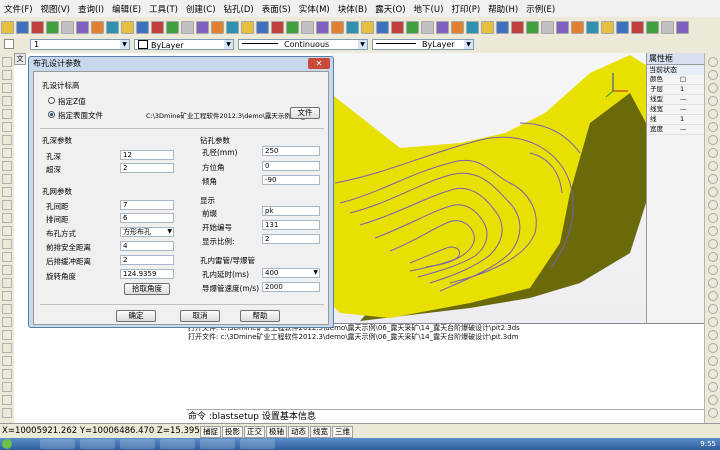 The height and width of the screenshot is (450, 720). What do you see at coordinates (147, 289) in the screenshot?
I see `pick-angle-button: 拾取角度` at bounding box center [147, 289].